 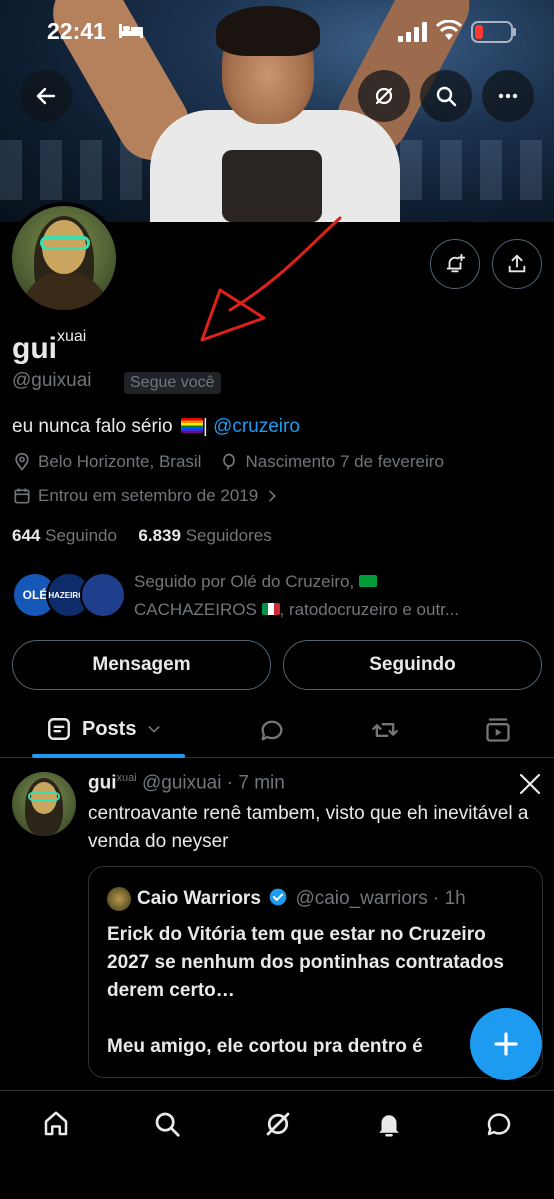 I want to click on active-tab-indicator, so click(x=108, y=756).